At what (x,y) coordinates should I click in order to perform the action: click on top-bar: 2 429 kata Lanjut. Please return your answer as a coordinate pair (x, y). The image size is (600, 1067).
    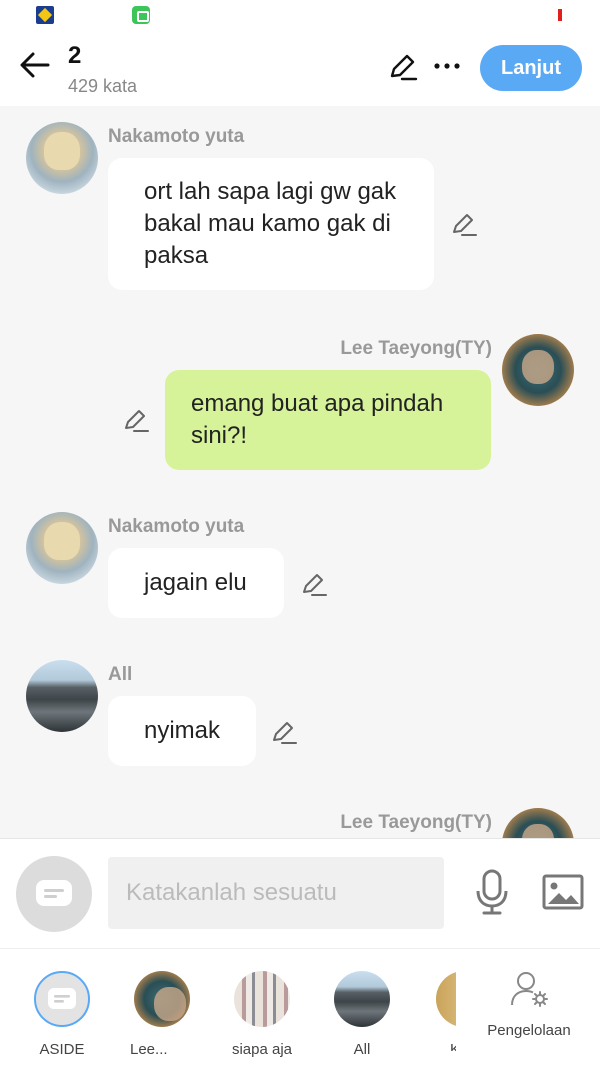
    Looking at the image, I should click on (300, 69).